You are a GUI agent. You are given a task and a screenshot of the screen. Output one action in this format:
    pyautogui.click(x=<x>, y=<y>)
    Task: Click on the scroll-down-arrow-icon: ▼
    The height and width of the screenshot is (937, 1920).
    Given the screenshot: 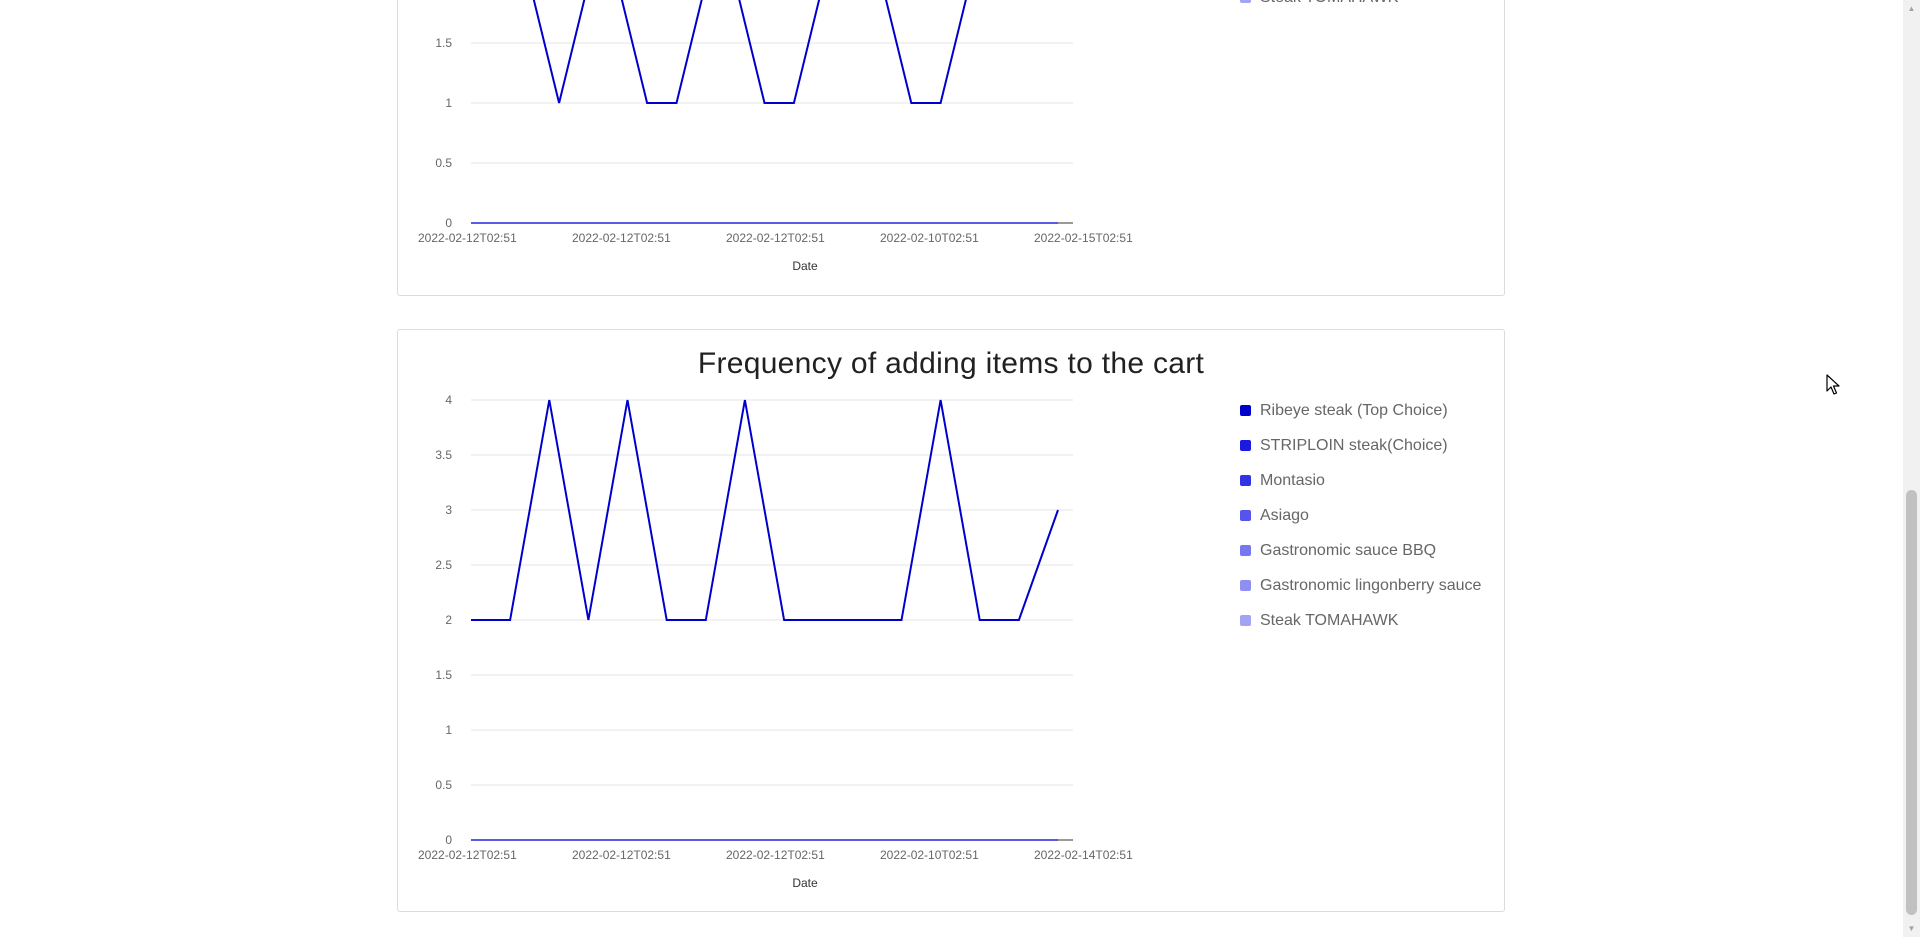 What is the action you would take?
    pyautogui.click(x=1911, y=928)
    